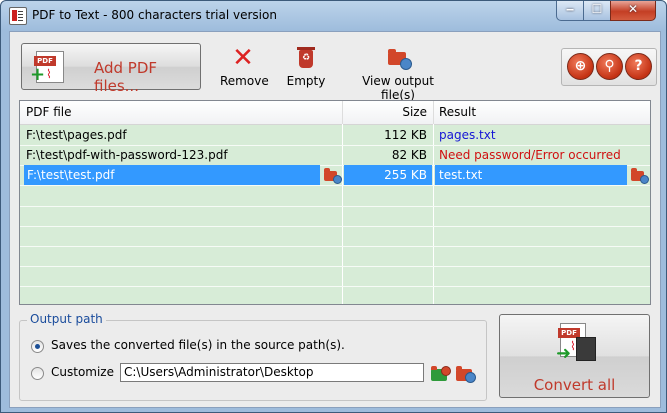  What do you see at coordinates (405, 175) in the screenshot?
I see `row-size: 255 KB` at bounding box center [405, 175].